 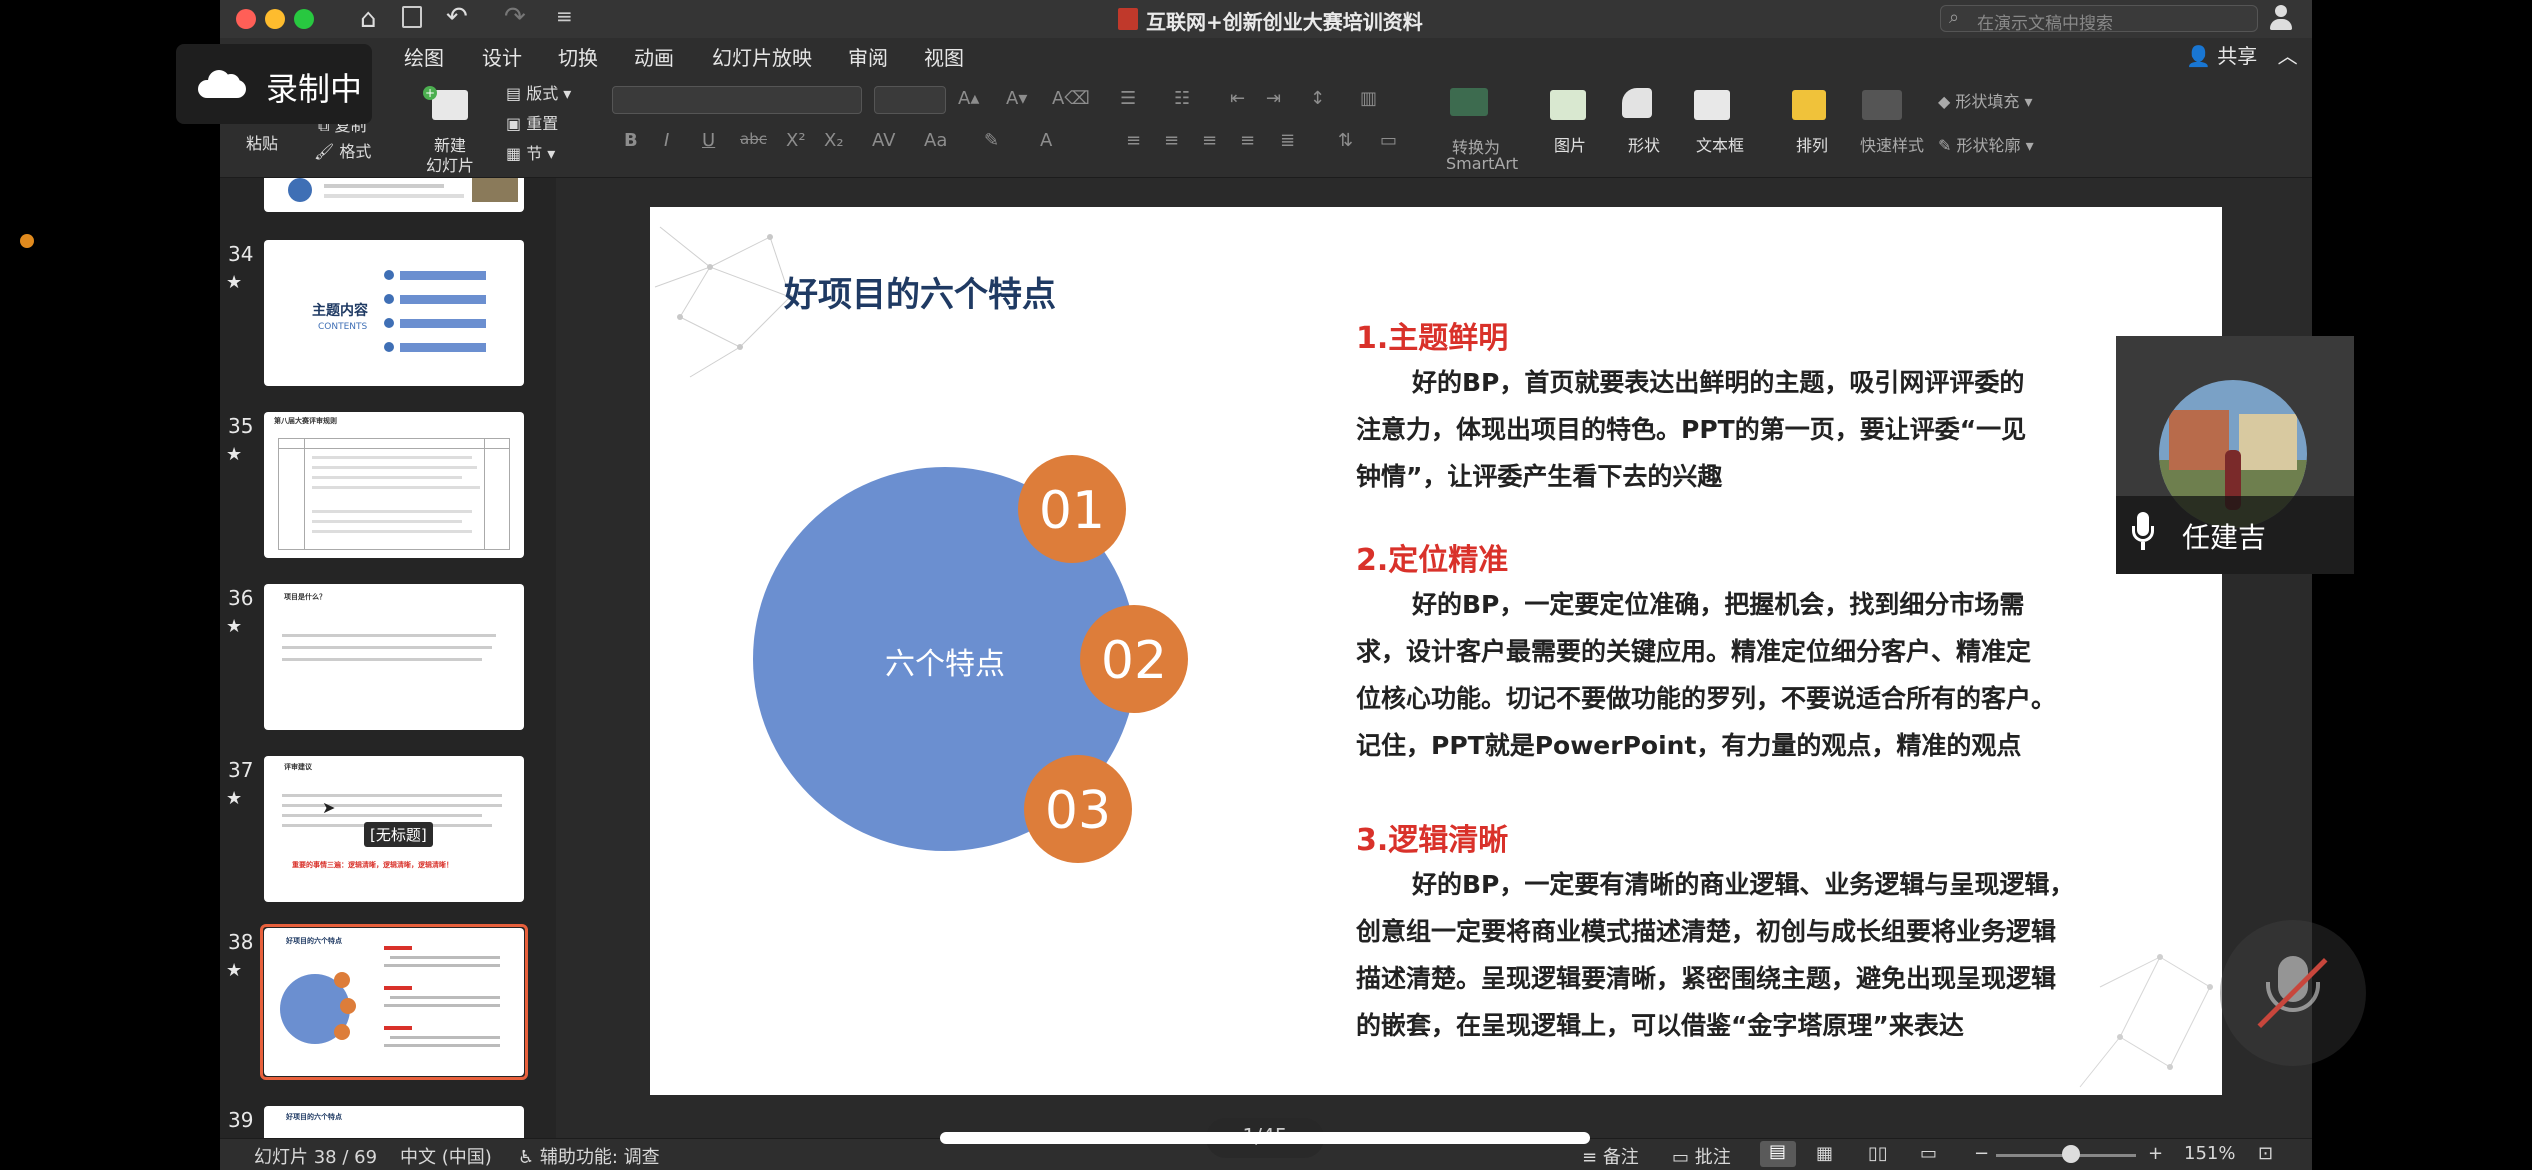 I want to click on new-slide-label-2: 幻灯片, so click(x=450, y=164).